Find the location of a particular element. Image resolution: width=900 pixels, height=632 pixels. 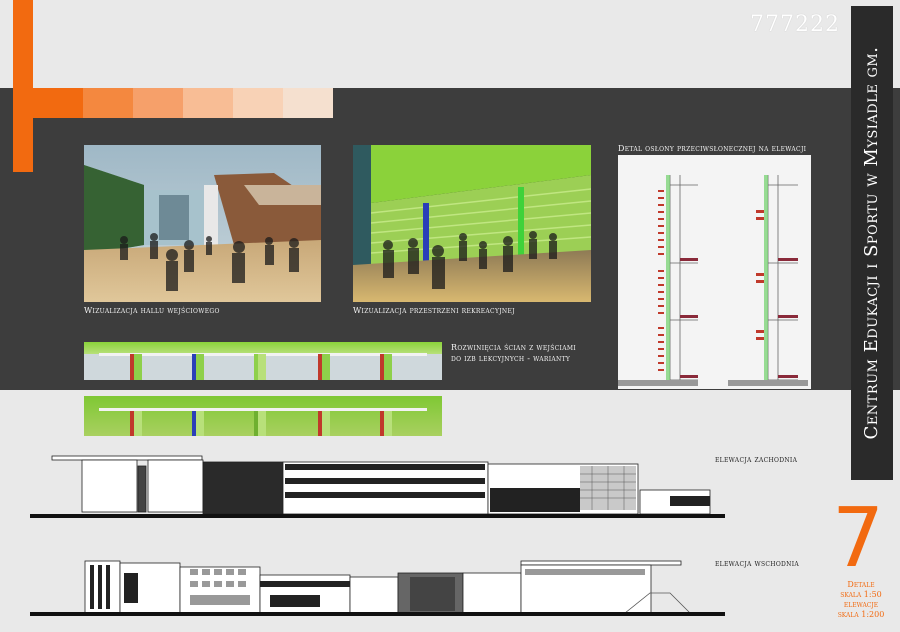

recreation-caption: Wizualizacja przestrzeni rekreacyjnej is located at coordinates (434, 310).